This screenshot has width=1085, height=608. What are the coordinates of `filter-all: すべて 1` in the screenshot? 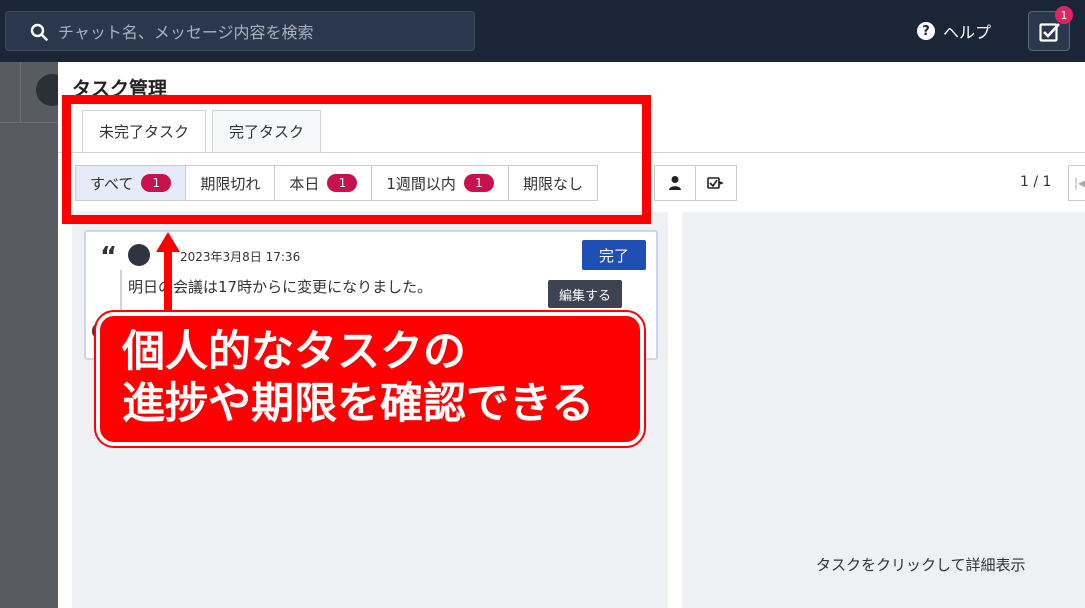 It's located at (131, 183).